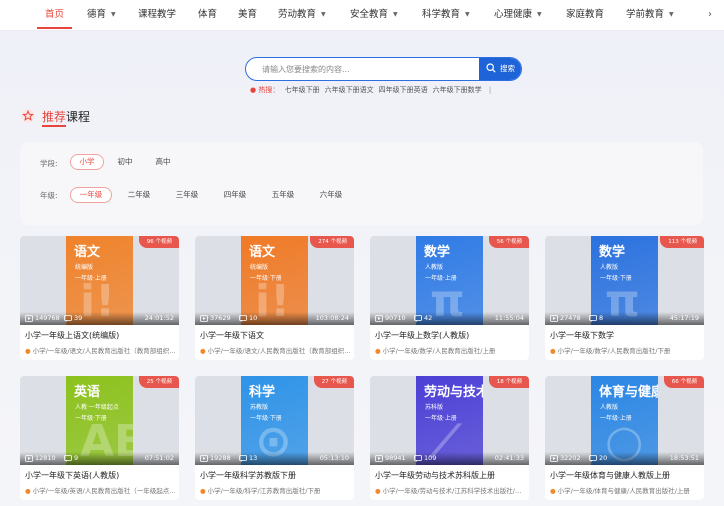 This screenshot has width=724, height=506. What do you see at coordinates (101, 490) in the screenshot?
I see `course-category: ● 小学/一年级/英语/人民教育出版社（一年级起点）/下册` at bounding box center [101, 490].